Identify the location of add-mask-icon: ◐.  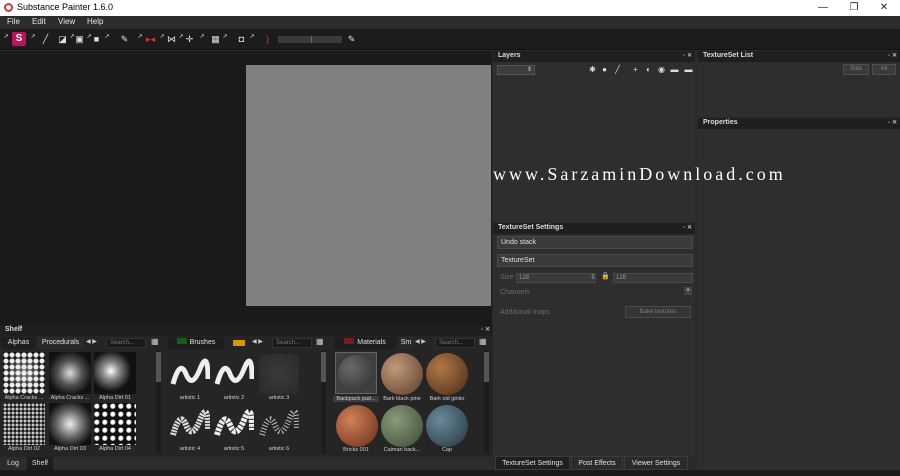
(648, 69).